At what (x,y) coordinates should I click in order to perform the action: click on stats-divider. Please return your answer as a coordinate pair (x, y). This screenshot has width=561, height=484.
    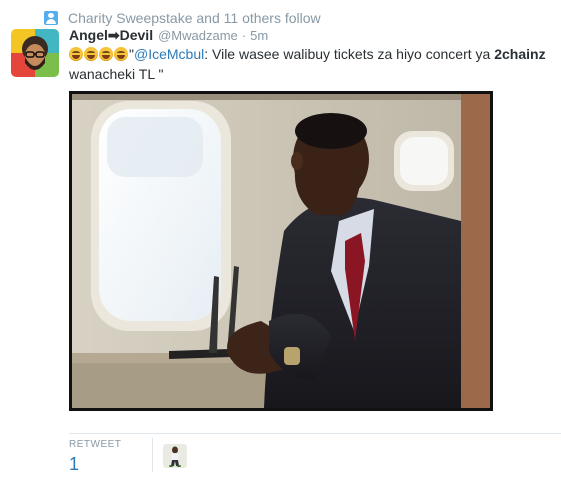
    Looking at the image, I should click on (315, 433).